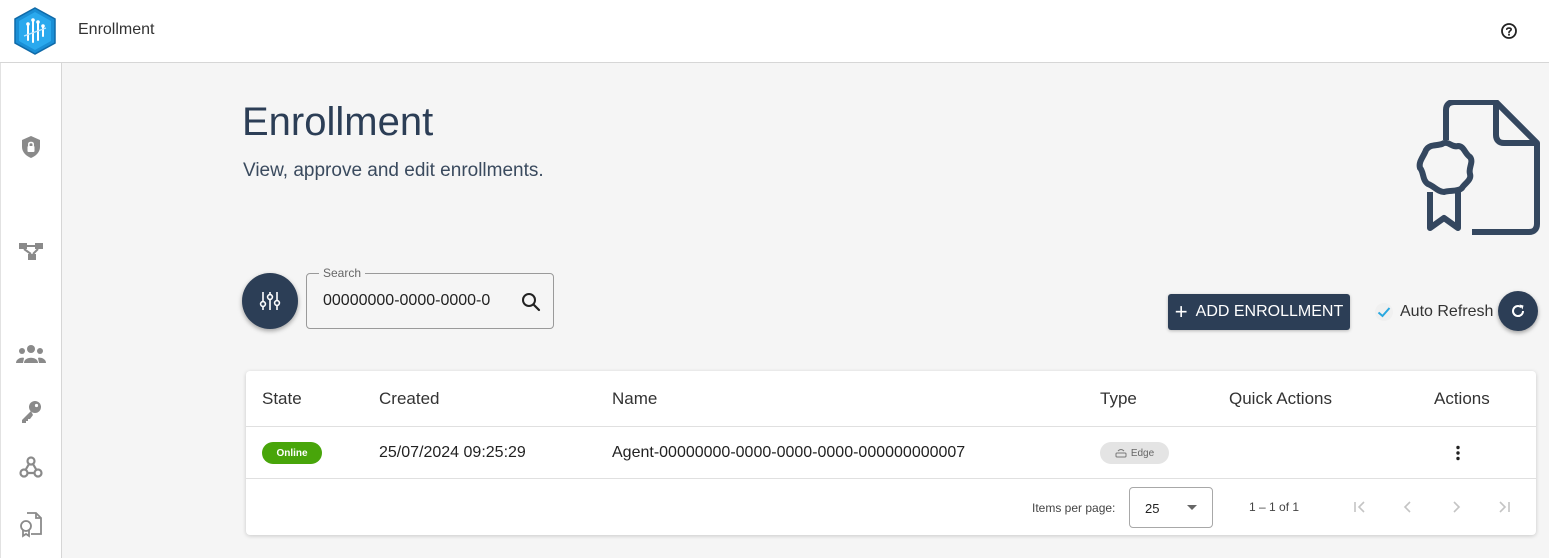 The width and height of the screenshot is (1549, 558). Describe the element at coordinates (1280, 398) in the screenshot. I see `column-header-quick-actions: Quick Actions` at that location.